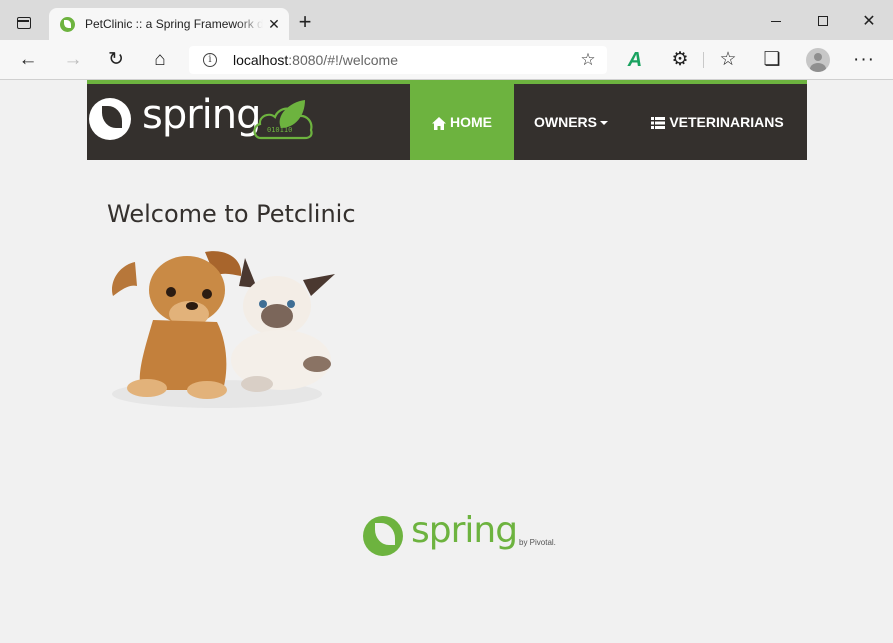 The height and width of the screenshot is (643, 893). What do you see at coordinates (565, 122) in the screenshot?
I see `nav-owners-label: Owners` at bounding box center [565, 122].